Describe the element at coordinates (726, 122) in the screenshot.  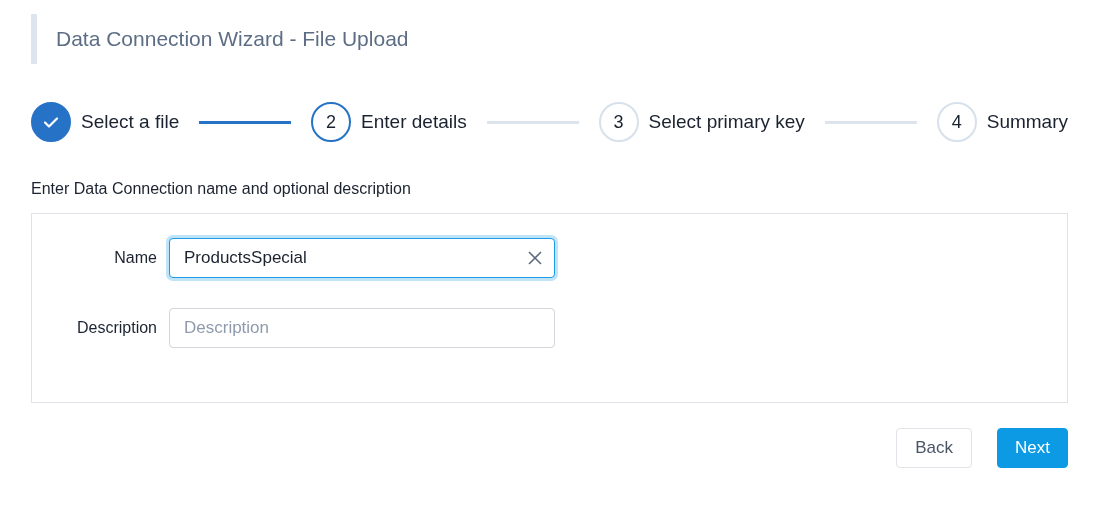
I see `step-label: Select primary key` at that location.